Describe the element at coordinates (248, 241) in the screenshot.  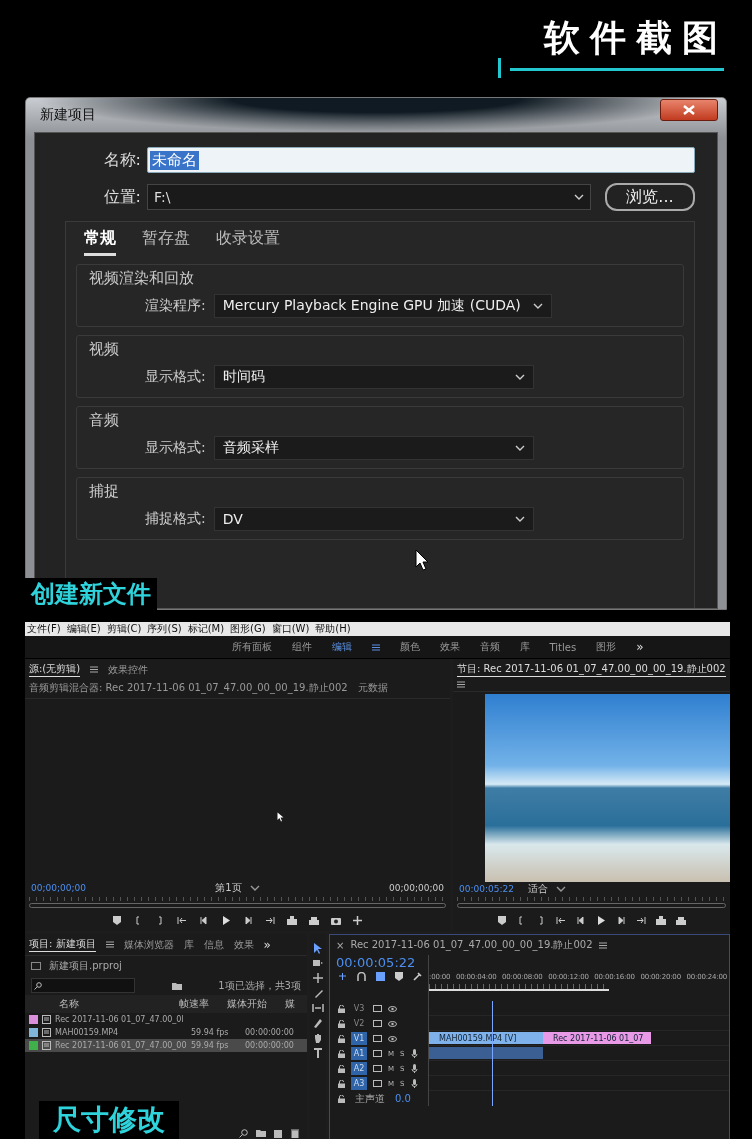
I see `dialog-tab: 收录设置` at that location.